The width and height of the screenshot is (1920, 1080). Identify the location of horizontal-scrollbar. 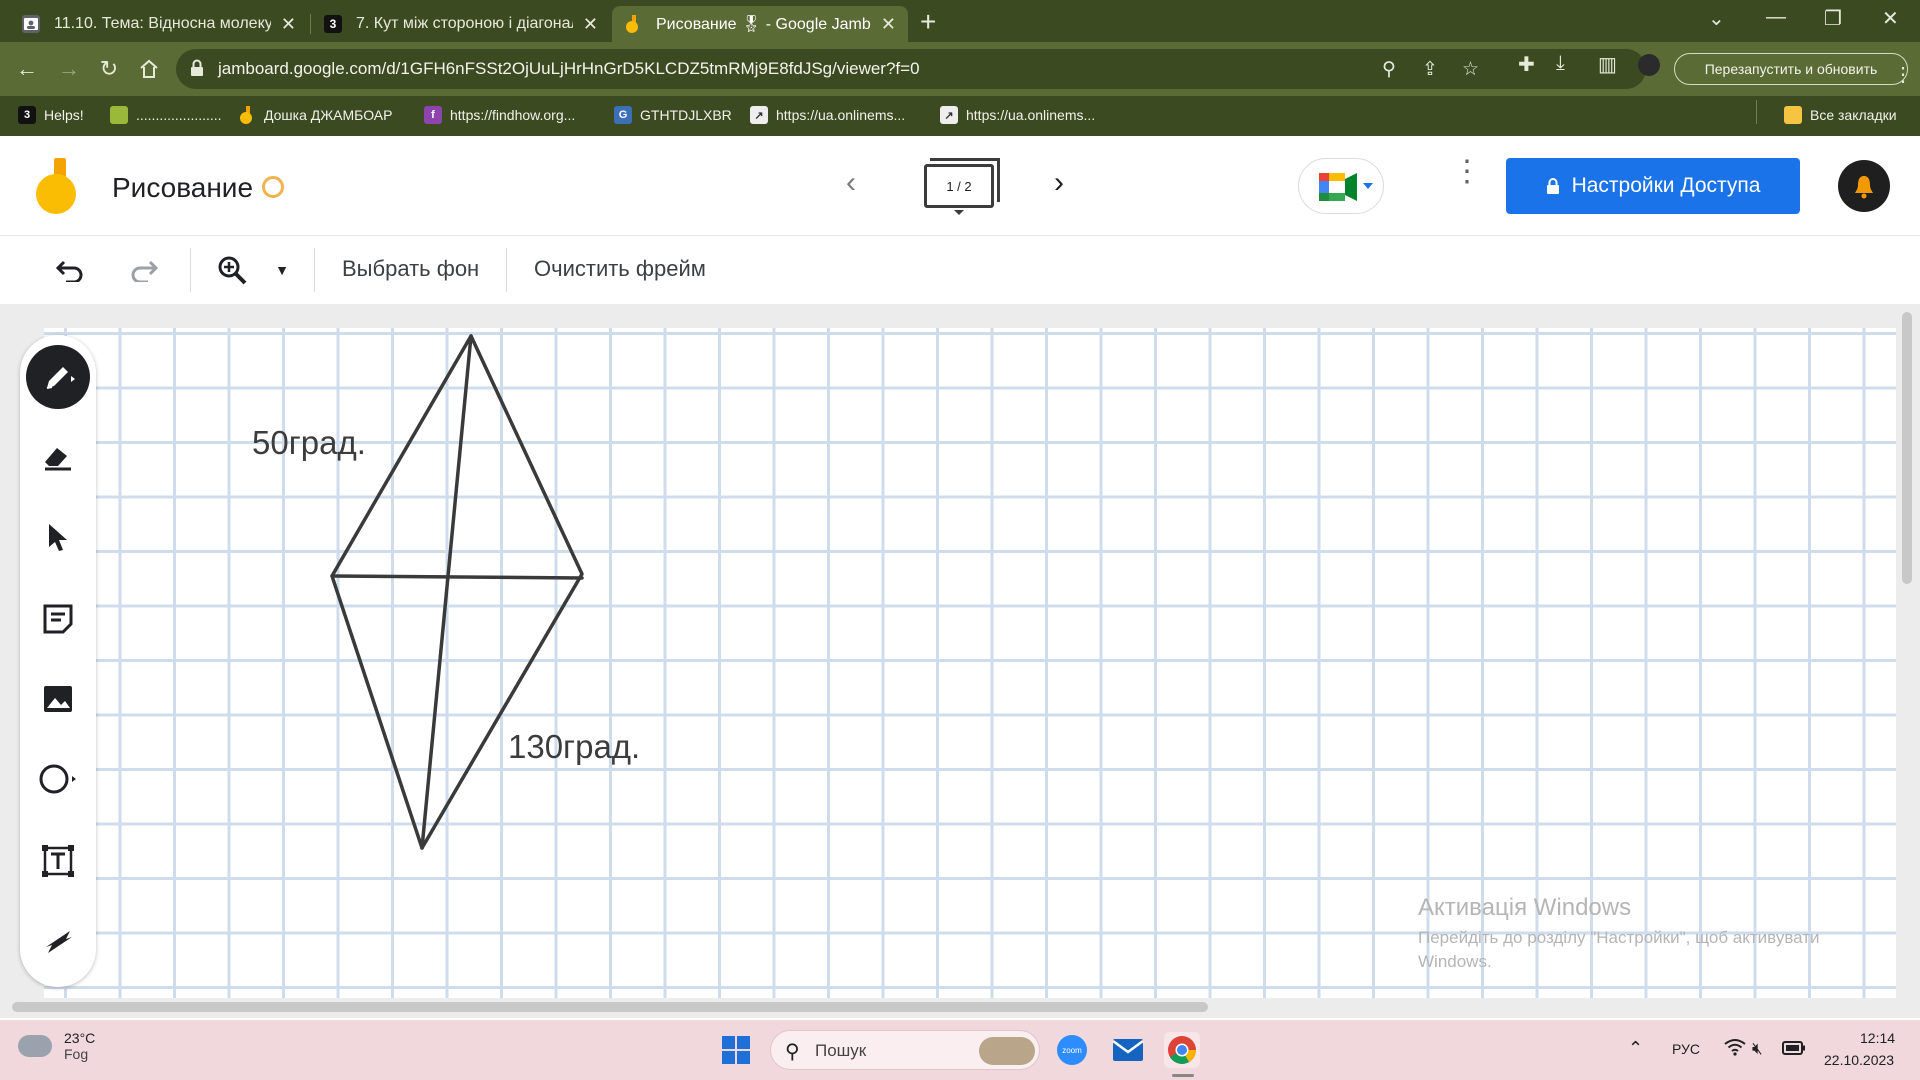
(610, 1007).